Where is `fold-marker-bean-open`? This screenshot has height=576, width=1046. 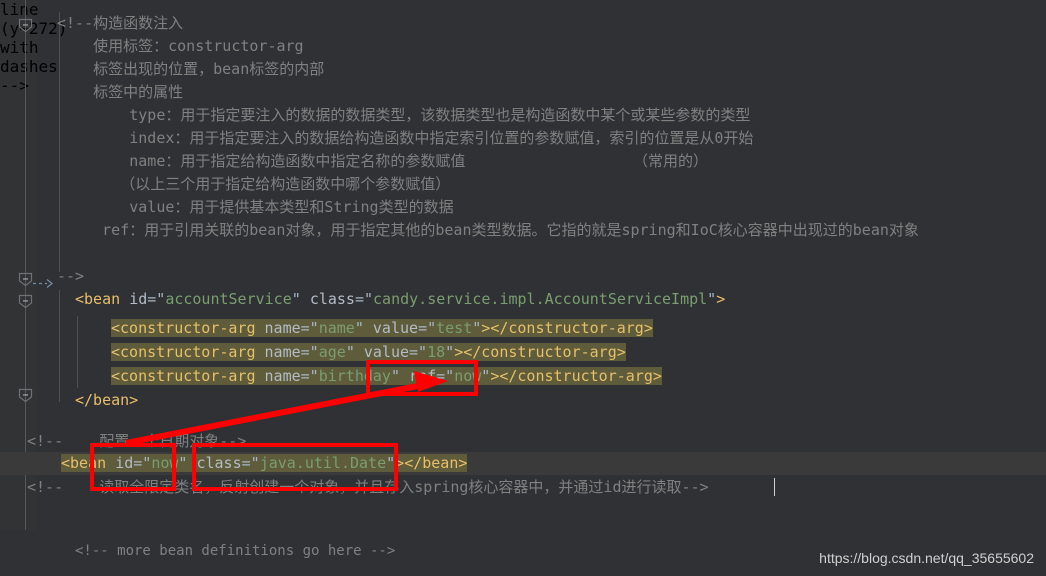
fold-marker-bean-open is located at coordinates (25, 301).